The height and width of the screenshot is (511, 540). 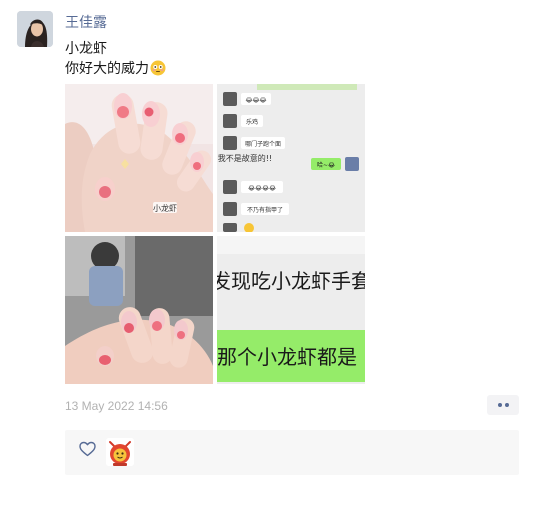 What do you see at coordinates (292, 452) in the screenshot?
I see `likes-section` at bounding box center [292, 452].